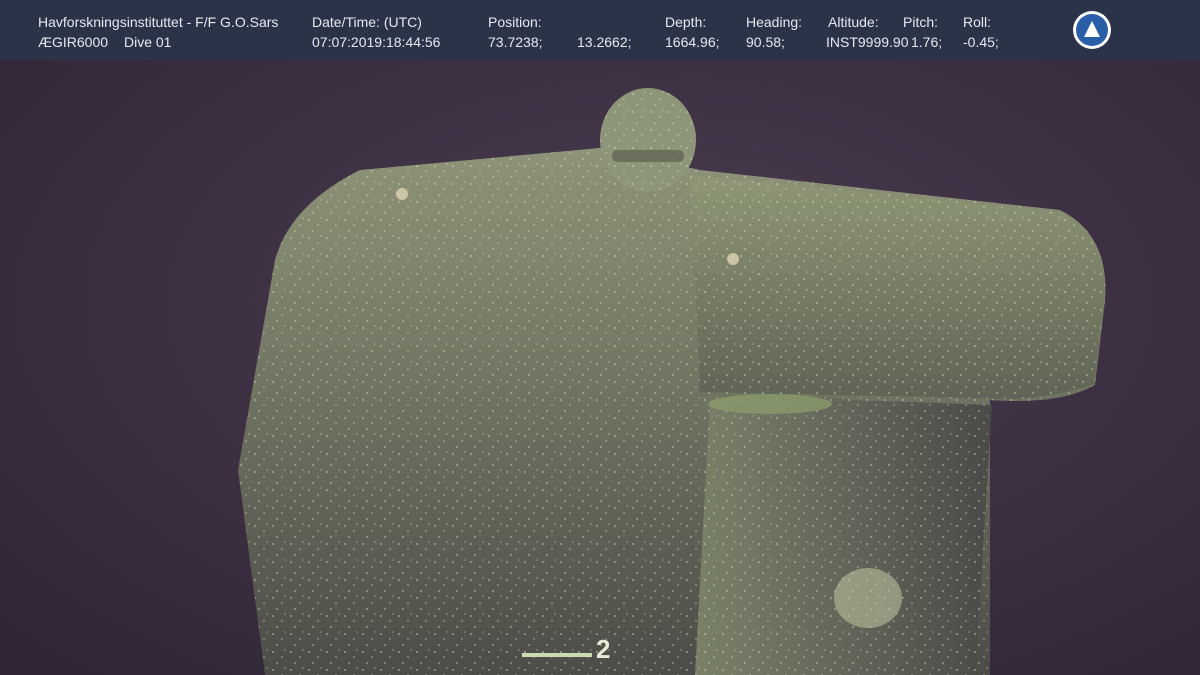 Image resolution: width=1200 pixels, height=675 pixels. I want to click on mast-dome, so click(648, 140).